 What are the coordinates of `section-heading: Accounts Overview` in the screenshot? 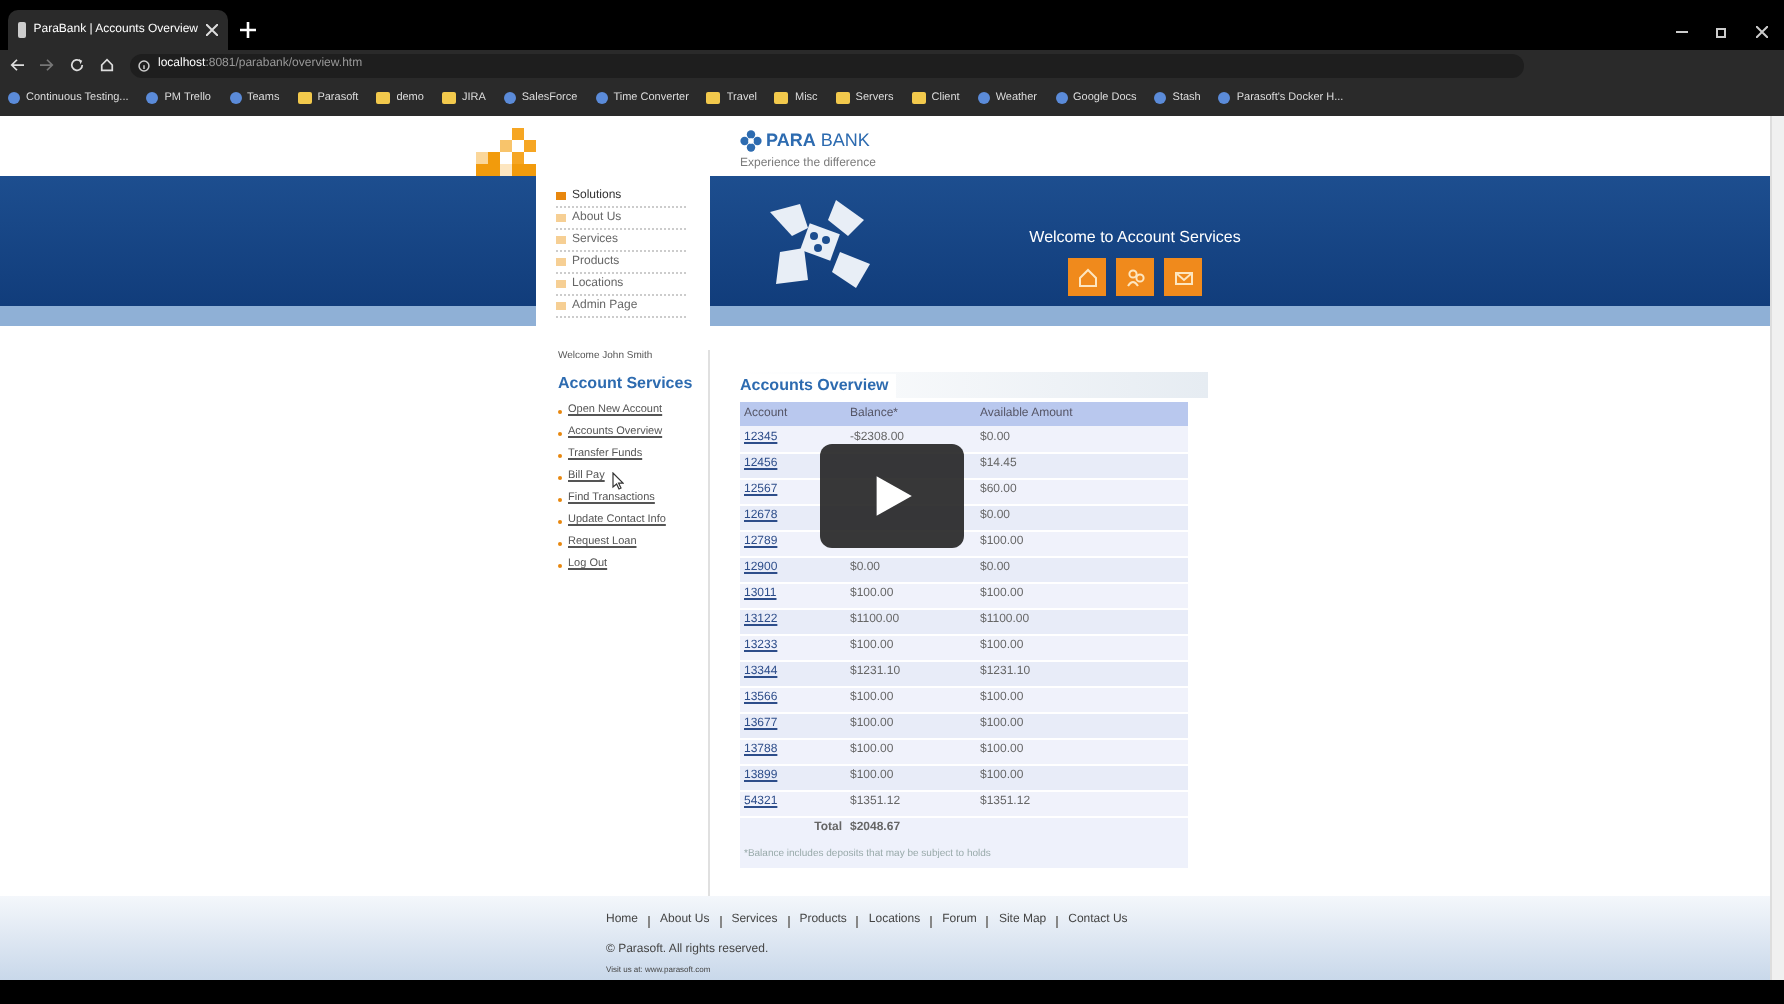 It's located at (818, 385).